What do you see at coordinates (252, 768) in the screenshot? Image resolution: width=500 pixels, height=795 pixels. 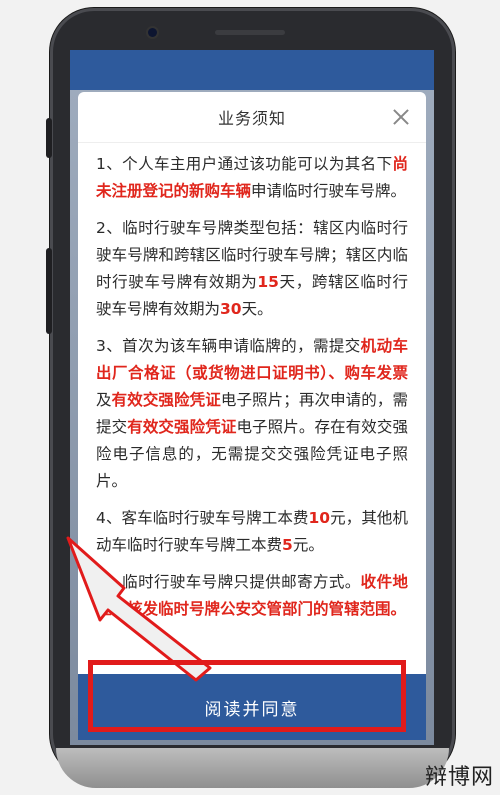 I see `phone-bottom` at bounding box center [252, 768].